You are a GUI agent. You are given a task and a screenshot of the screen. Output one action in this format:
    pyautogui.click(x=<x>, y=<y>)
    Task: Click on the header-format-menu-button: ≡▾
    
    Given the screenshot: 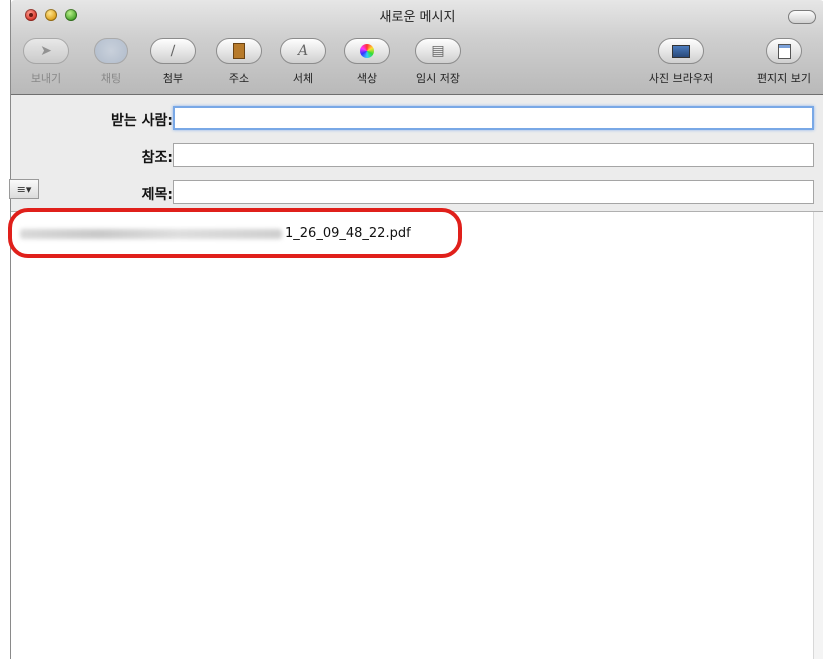 What is the action you would take?
    pyautogui.click(x=24, y=189)
    